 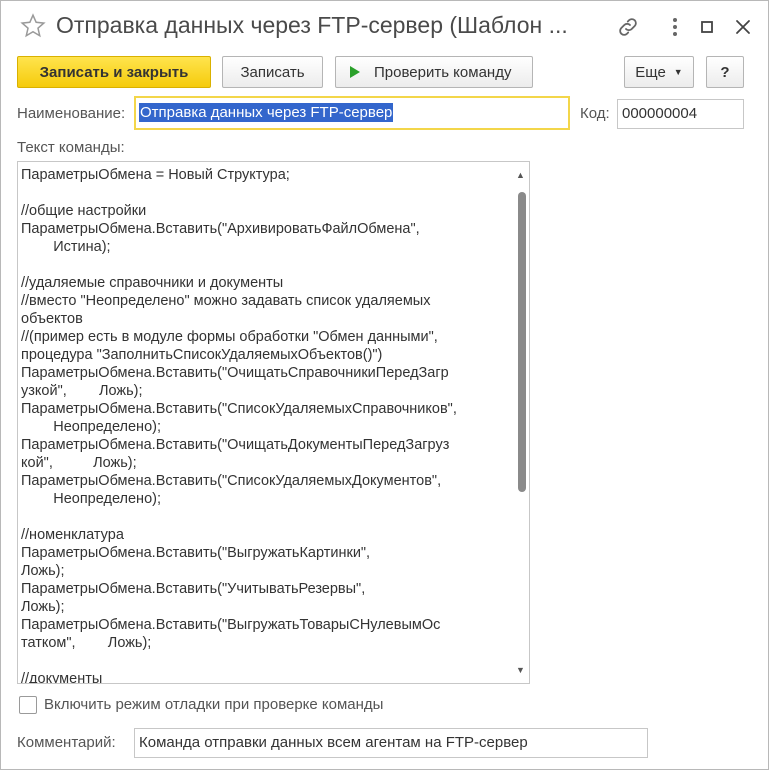 What do you see at coordinates (650, 72) in the screenshot?
I see `more-label: Еще` at bounding box center [650, 72].